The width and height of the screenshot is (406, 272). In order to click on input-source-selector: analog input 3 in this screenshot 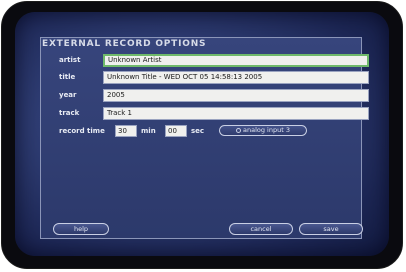, I will do `click(263, 130)`.